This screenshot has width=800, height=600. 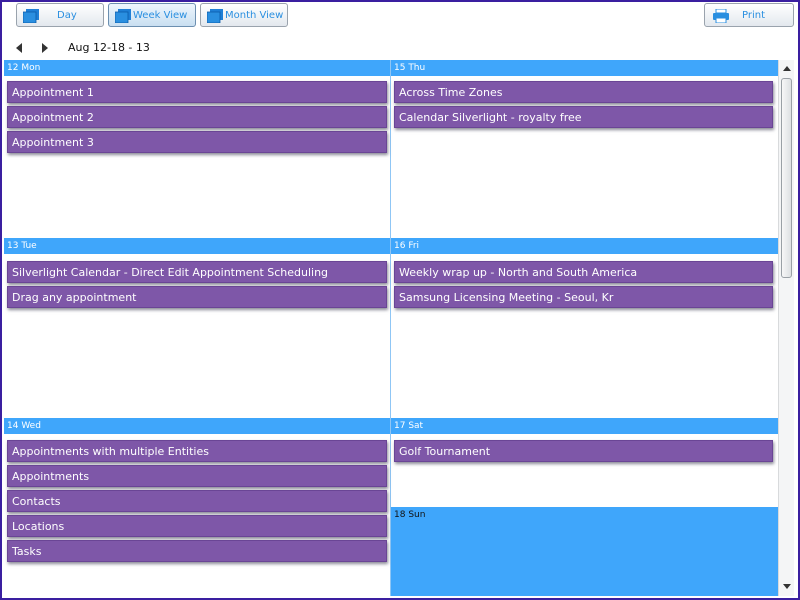 I want to click on appointment-item: Appointment 2, so click(x=197, y=117).